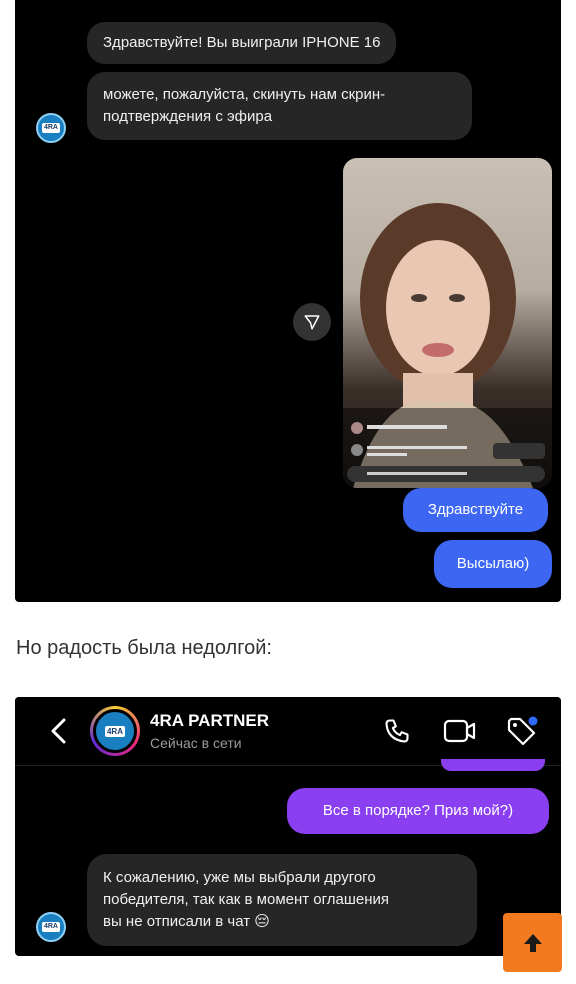 The width and height of the screenshot is (576, 984). What do you see at coordinates (522, 732) in the screenshot?
I see `tag-icon` at bounding box center [522, 732].